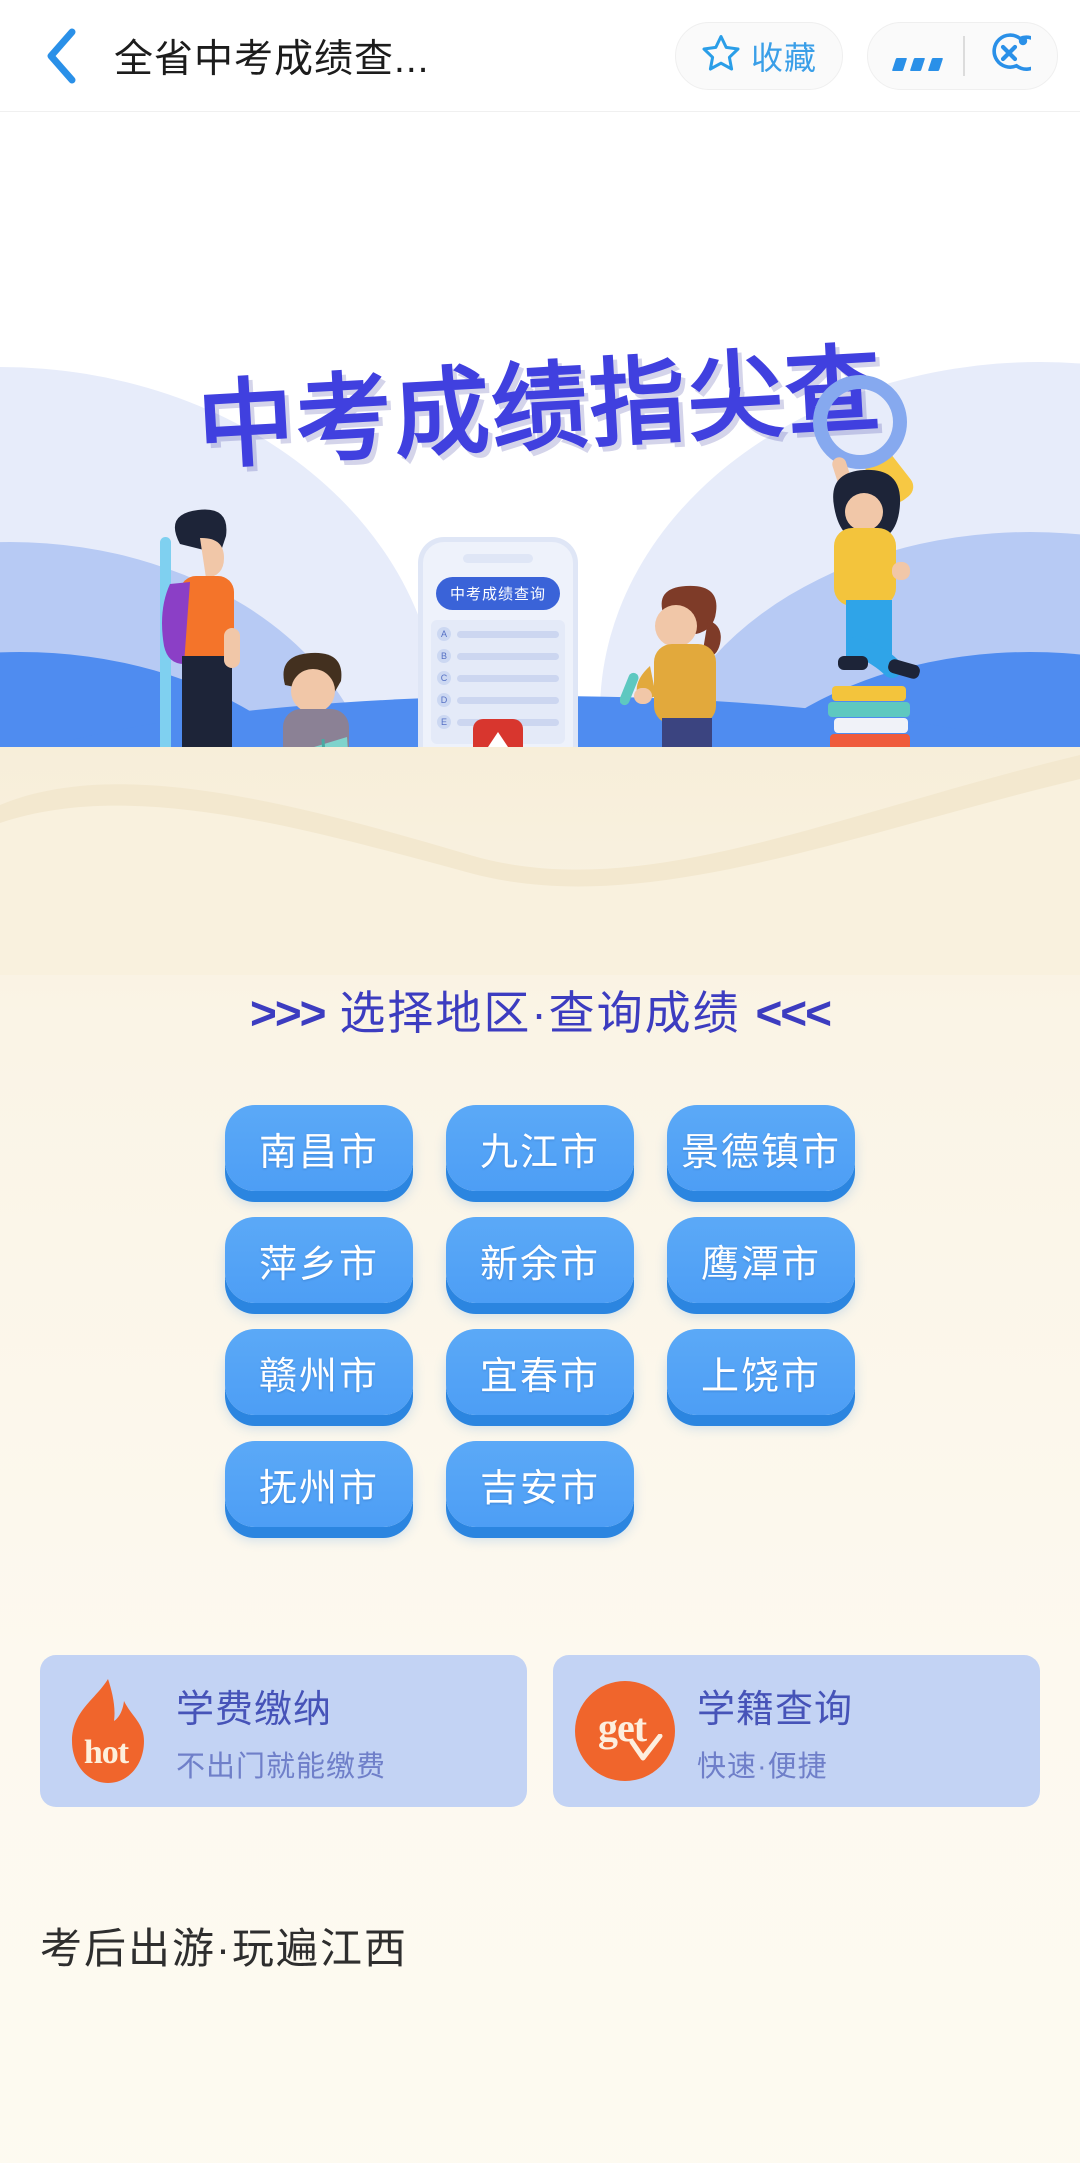 The height and width of the screenshot is (2163, 1080). I want to click on favorite-button: 收藏, so click(759, 55).